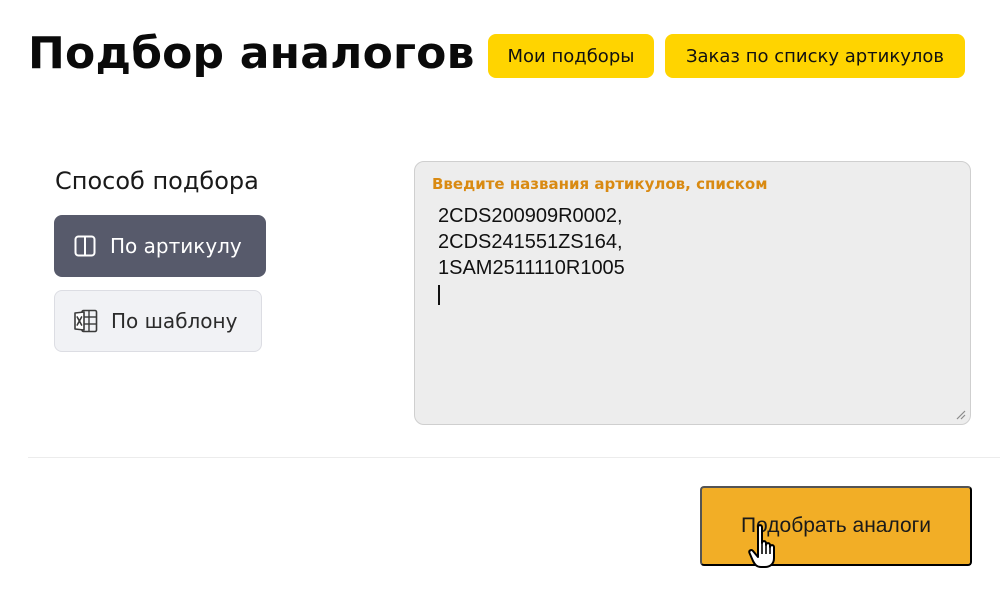 The width and height of the screenshot is (1000, 602). I want to click on method-by-template-button: По шаблону, so click(158, 321).